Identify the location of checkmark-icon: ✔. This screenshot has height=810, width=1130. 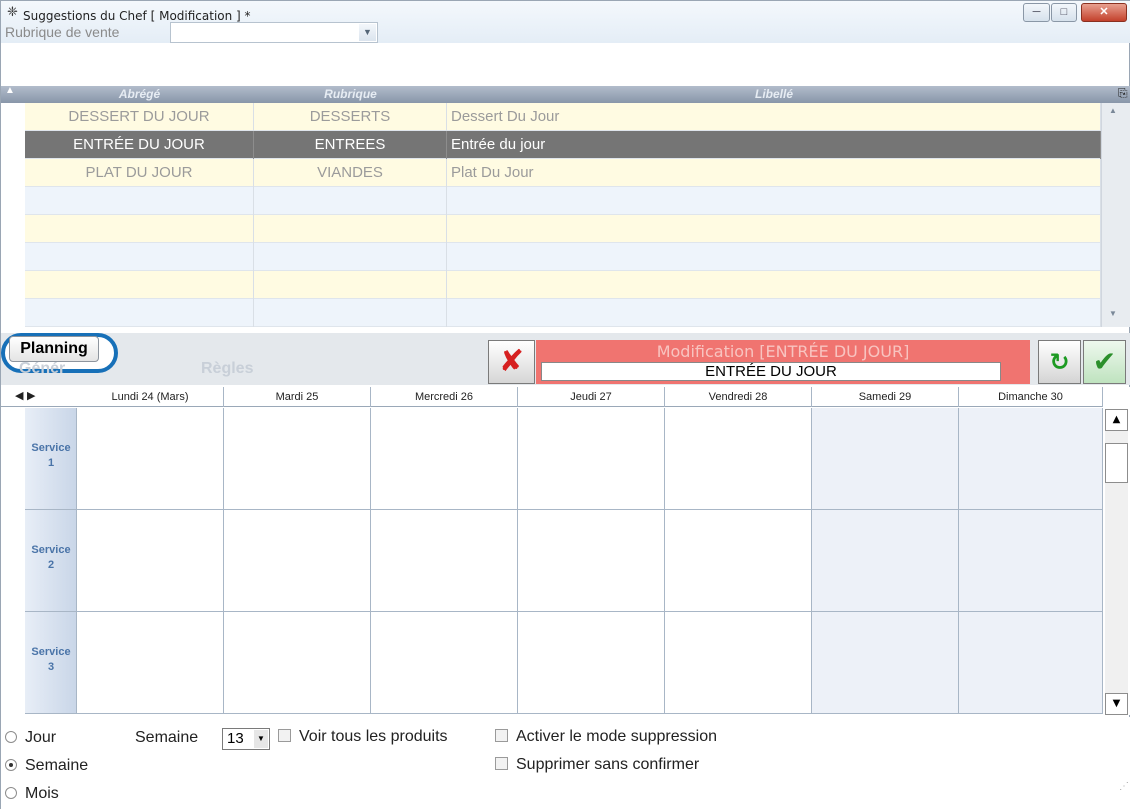
(1104, 361).